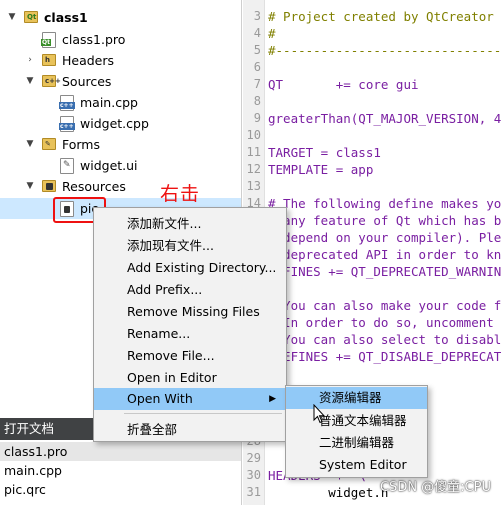  Describe the element at coordinates (94, 186) in the screenshot. I see `tree-item-label: Resources` at that location.